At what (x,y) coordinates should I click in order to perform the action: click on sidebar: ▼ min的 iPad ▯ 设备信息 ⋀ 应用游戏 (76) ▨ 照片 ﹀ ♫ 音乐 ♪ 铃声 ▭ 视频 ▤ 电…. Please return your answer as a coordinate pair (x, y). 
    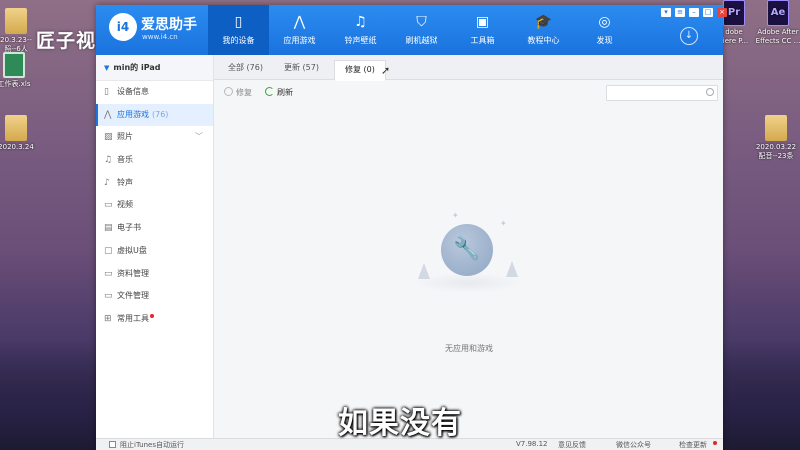
    Looking at the image, I should click on (155, 246).